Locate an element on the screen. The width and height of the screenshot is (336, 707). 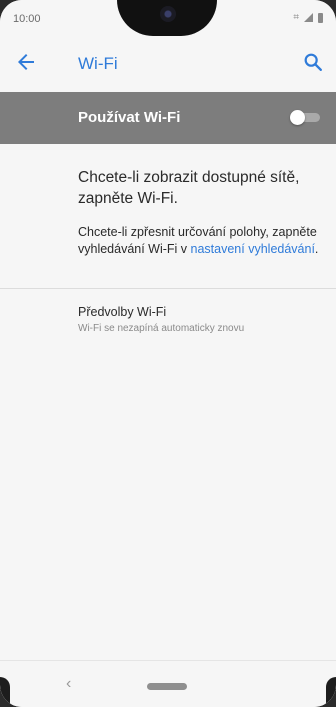
nfc-icon: ⌗ is located at coordinates (296, 17).